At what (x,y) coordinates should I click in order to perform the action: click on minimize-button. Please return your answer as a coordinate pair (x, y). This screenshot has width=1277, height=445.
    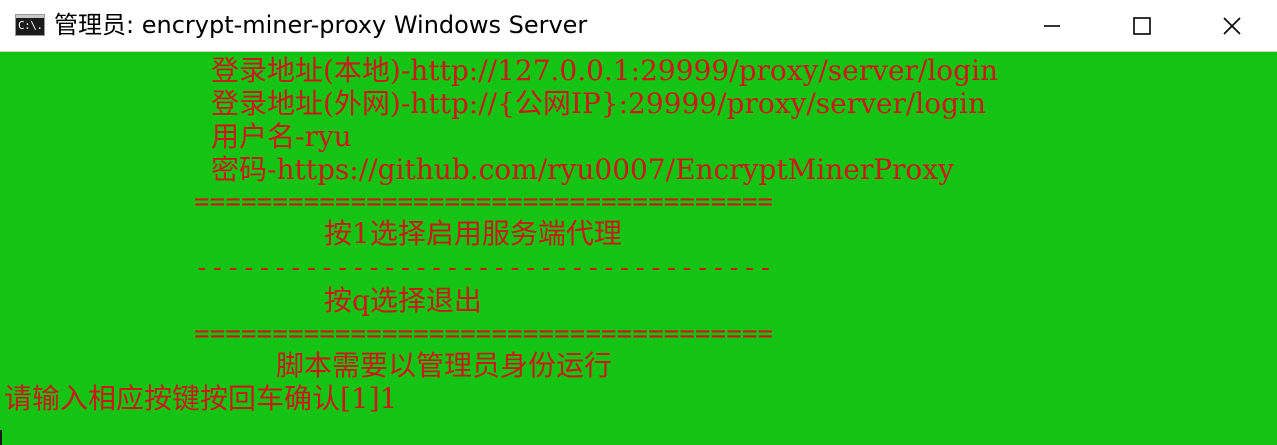
    Looking at the image, I should click on (1052, 25).